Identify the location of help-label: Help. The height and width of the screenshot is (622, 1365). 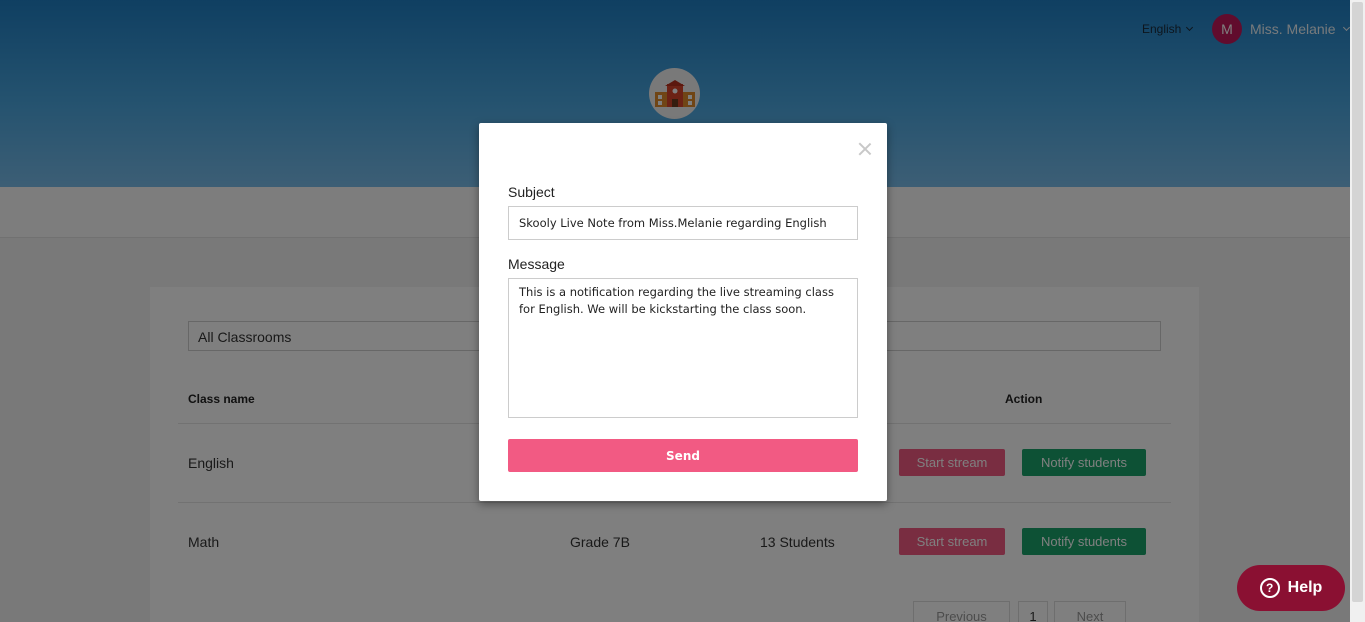
(1305, 587).